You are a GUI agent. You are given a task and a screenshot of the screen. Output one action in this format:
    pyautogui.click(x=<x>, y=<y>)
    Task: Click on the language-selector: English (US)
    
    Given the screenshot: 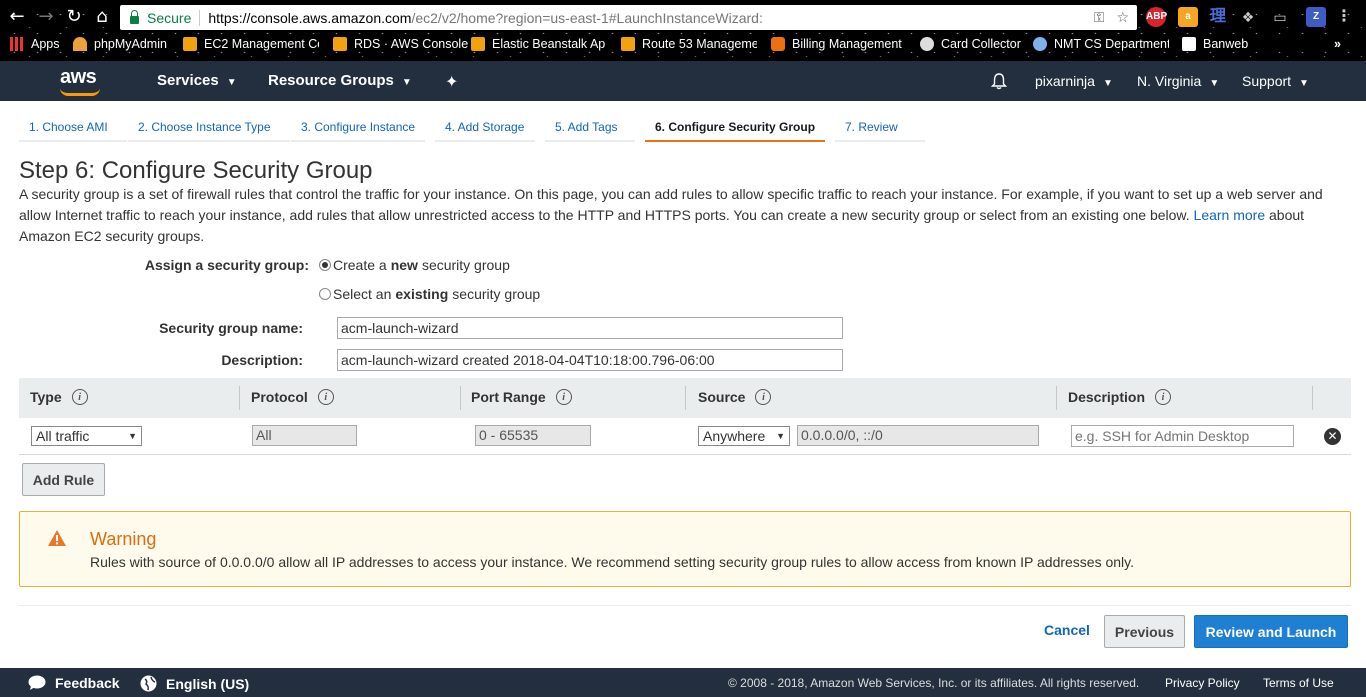 What is the action you would take?
    pyautogui.click(x=194, y=683)
    